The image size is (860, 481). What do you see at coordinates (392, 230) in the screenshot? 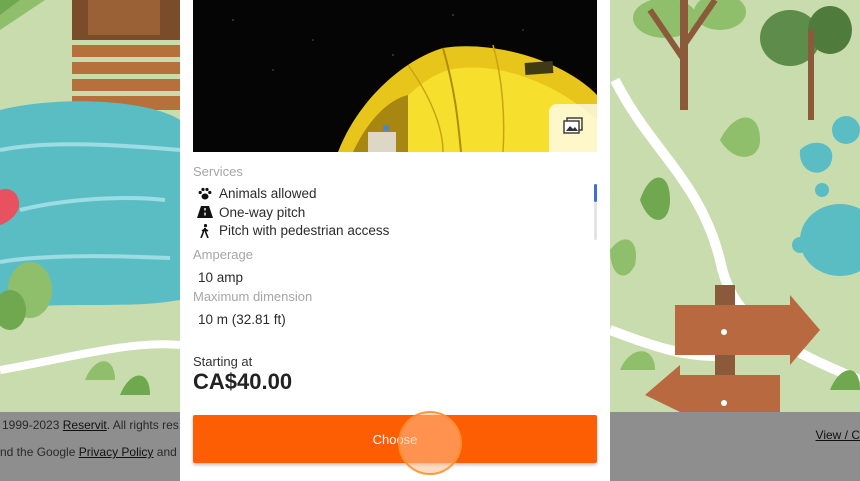
I see `service-item: Pitch with pedestrian access` at bounding box center [392, 230].